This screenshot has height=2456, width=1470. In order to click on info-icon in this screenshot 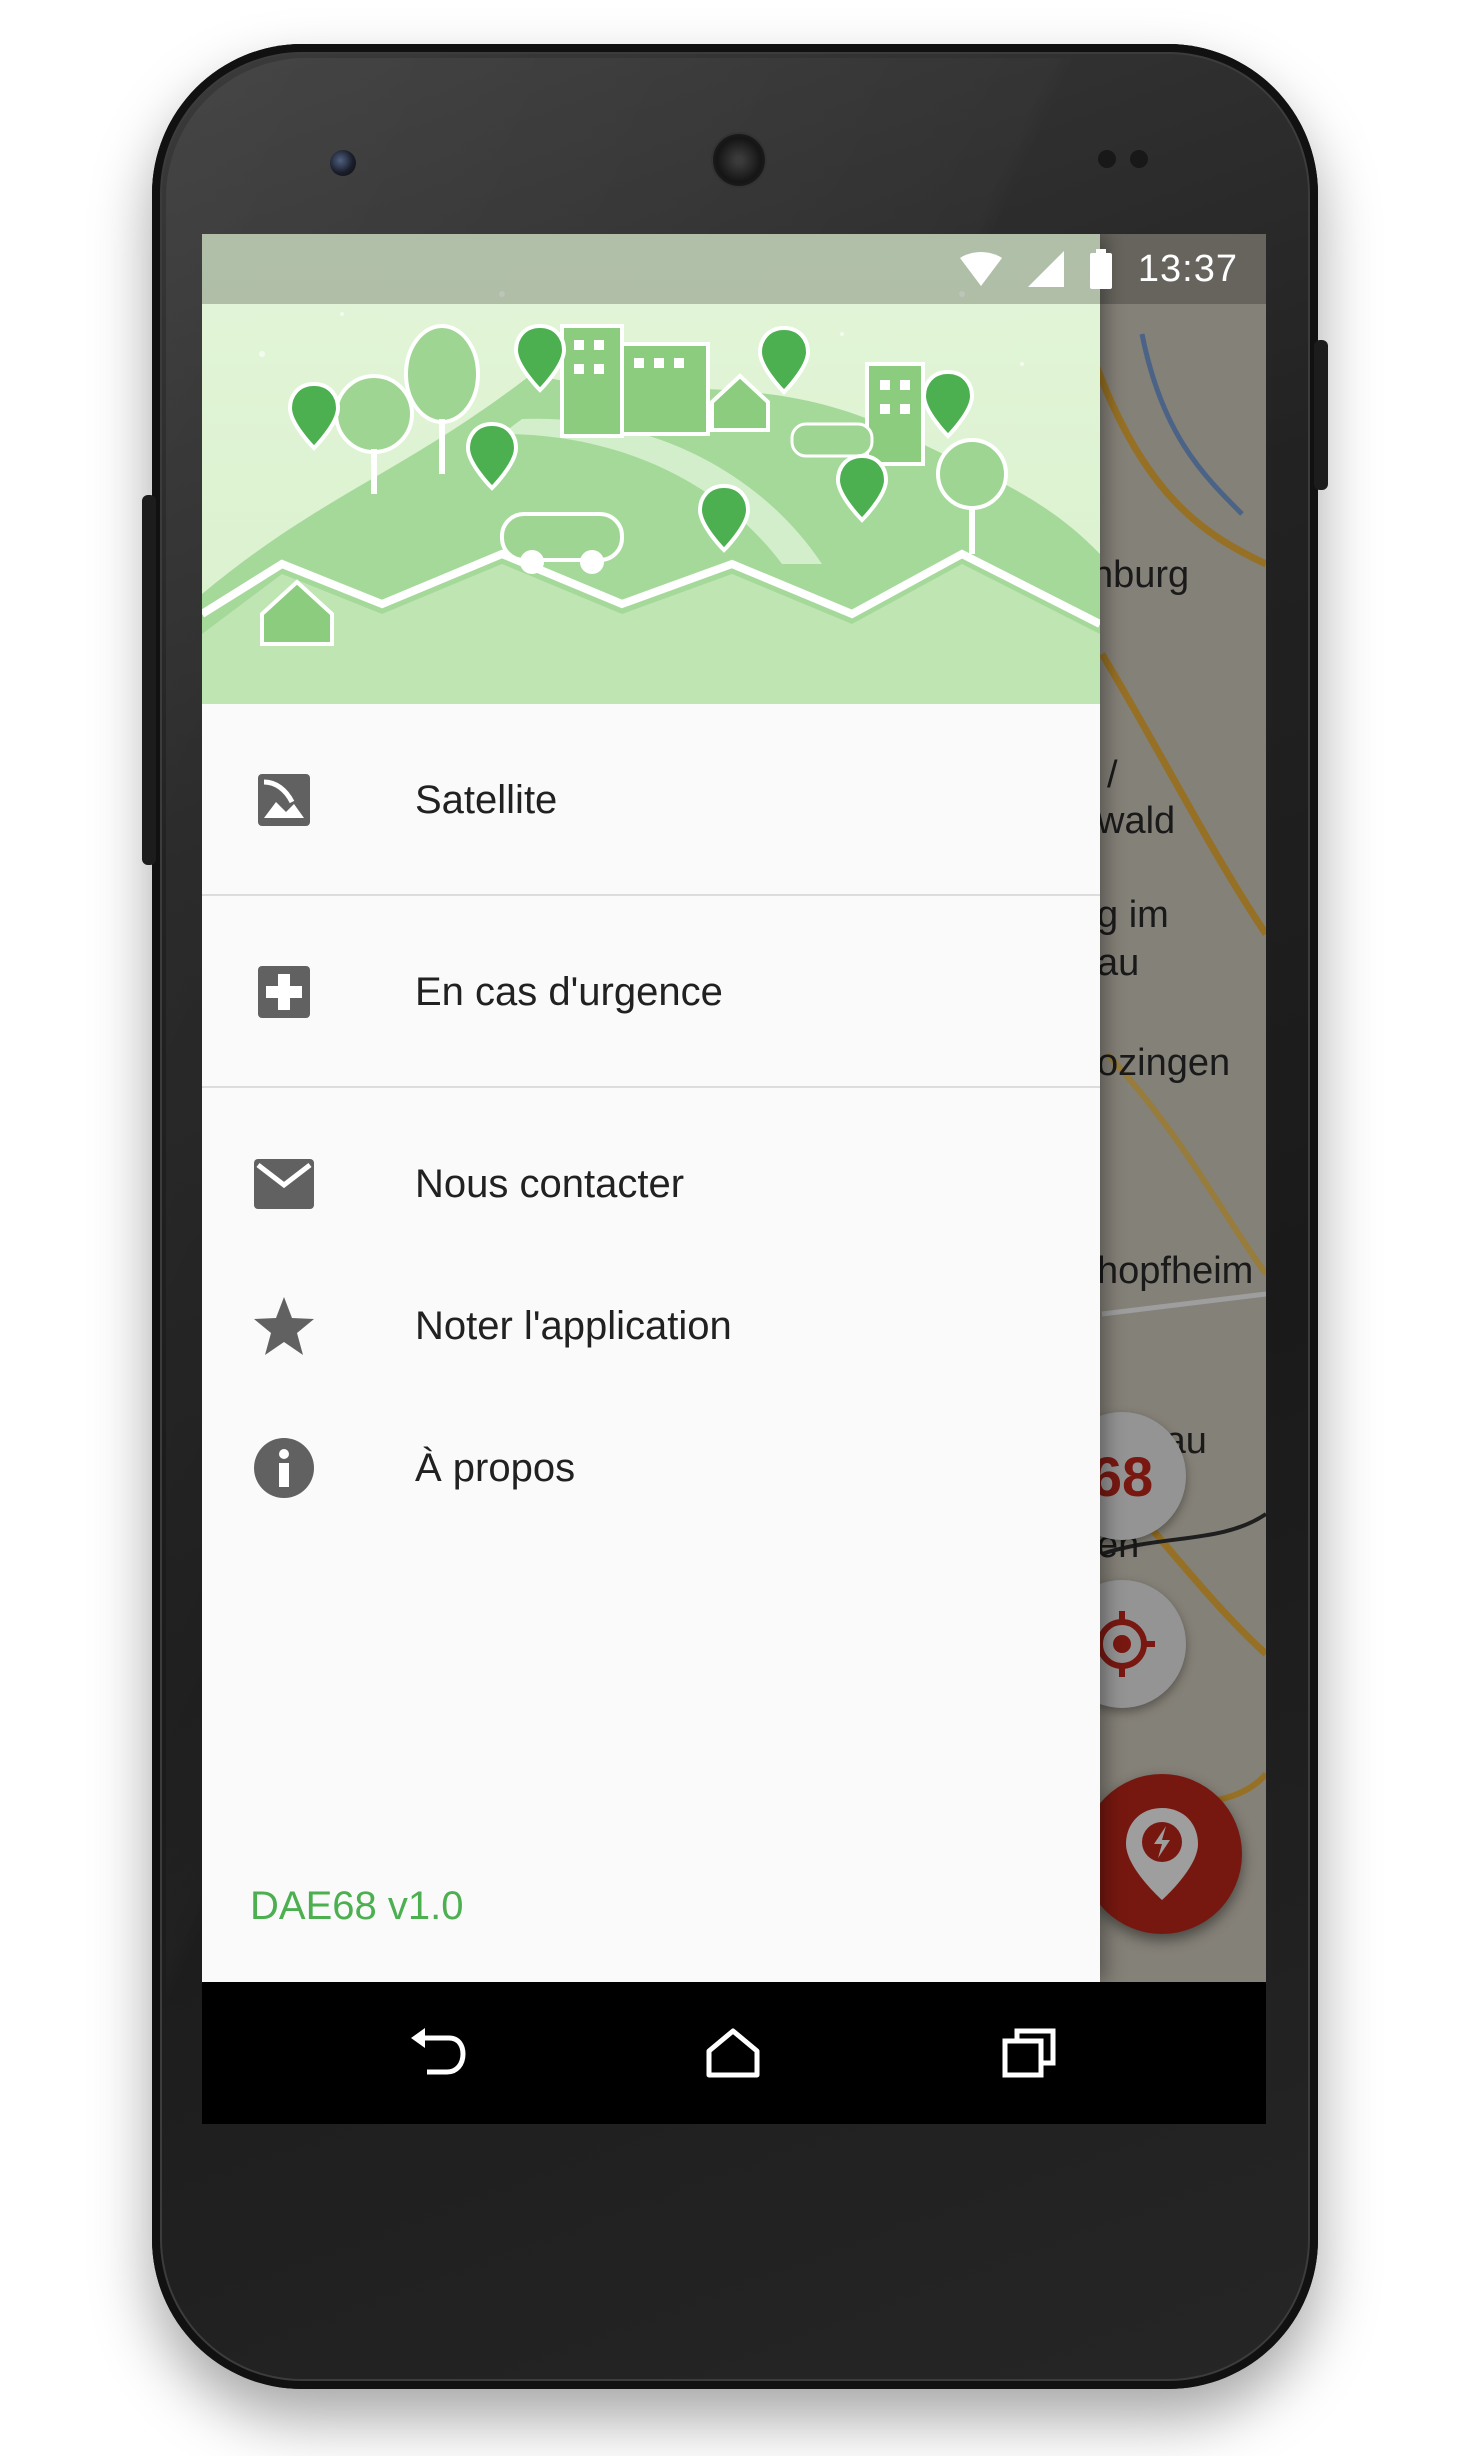, I will do `click(284, 1468)`.